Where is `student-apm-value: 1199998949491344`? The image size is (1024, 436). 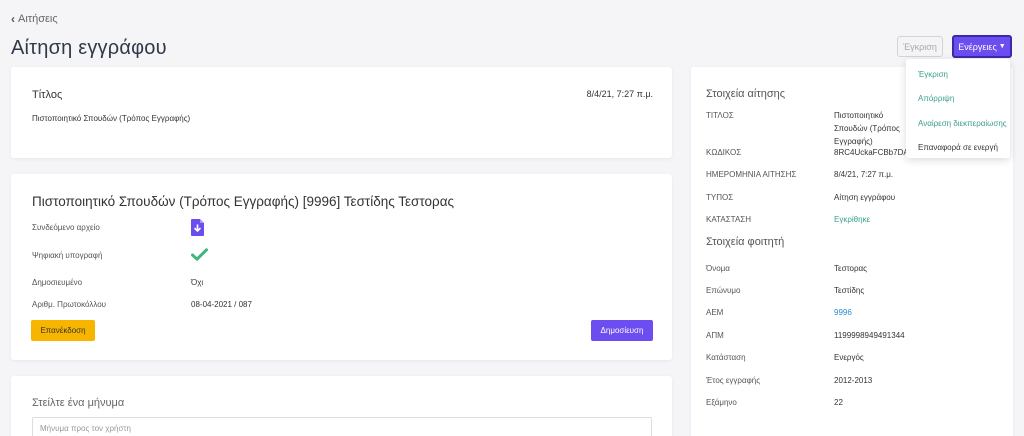 student-apm-value: 1199998949491344 is located at coordinates (869, 335).